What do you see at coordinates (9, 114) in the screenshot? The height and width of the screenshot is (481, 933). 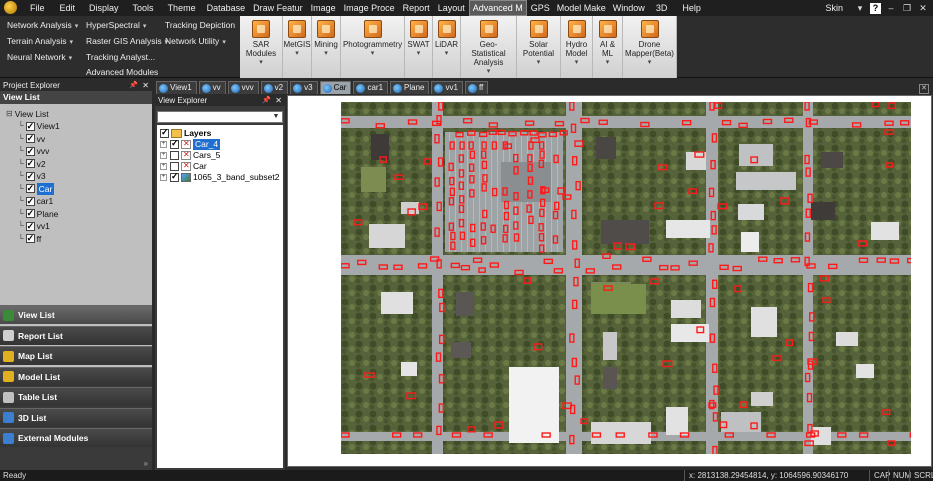 I see `collapse-icon: ⊟` at bounding box center [9, 114].